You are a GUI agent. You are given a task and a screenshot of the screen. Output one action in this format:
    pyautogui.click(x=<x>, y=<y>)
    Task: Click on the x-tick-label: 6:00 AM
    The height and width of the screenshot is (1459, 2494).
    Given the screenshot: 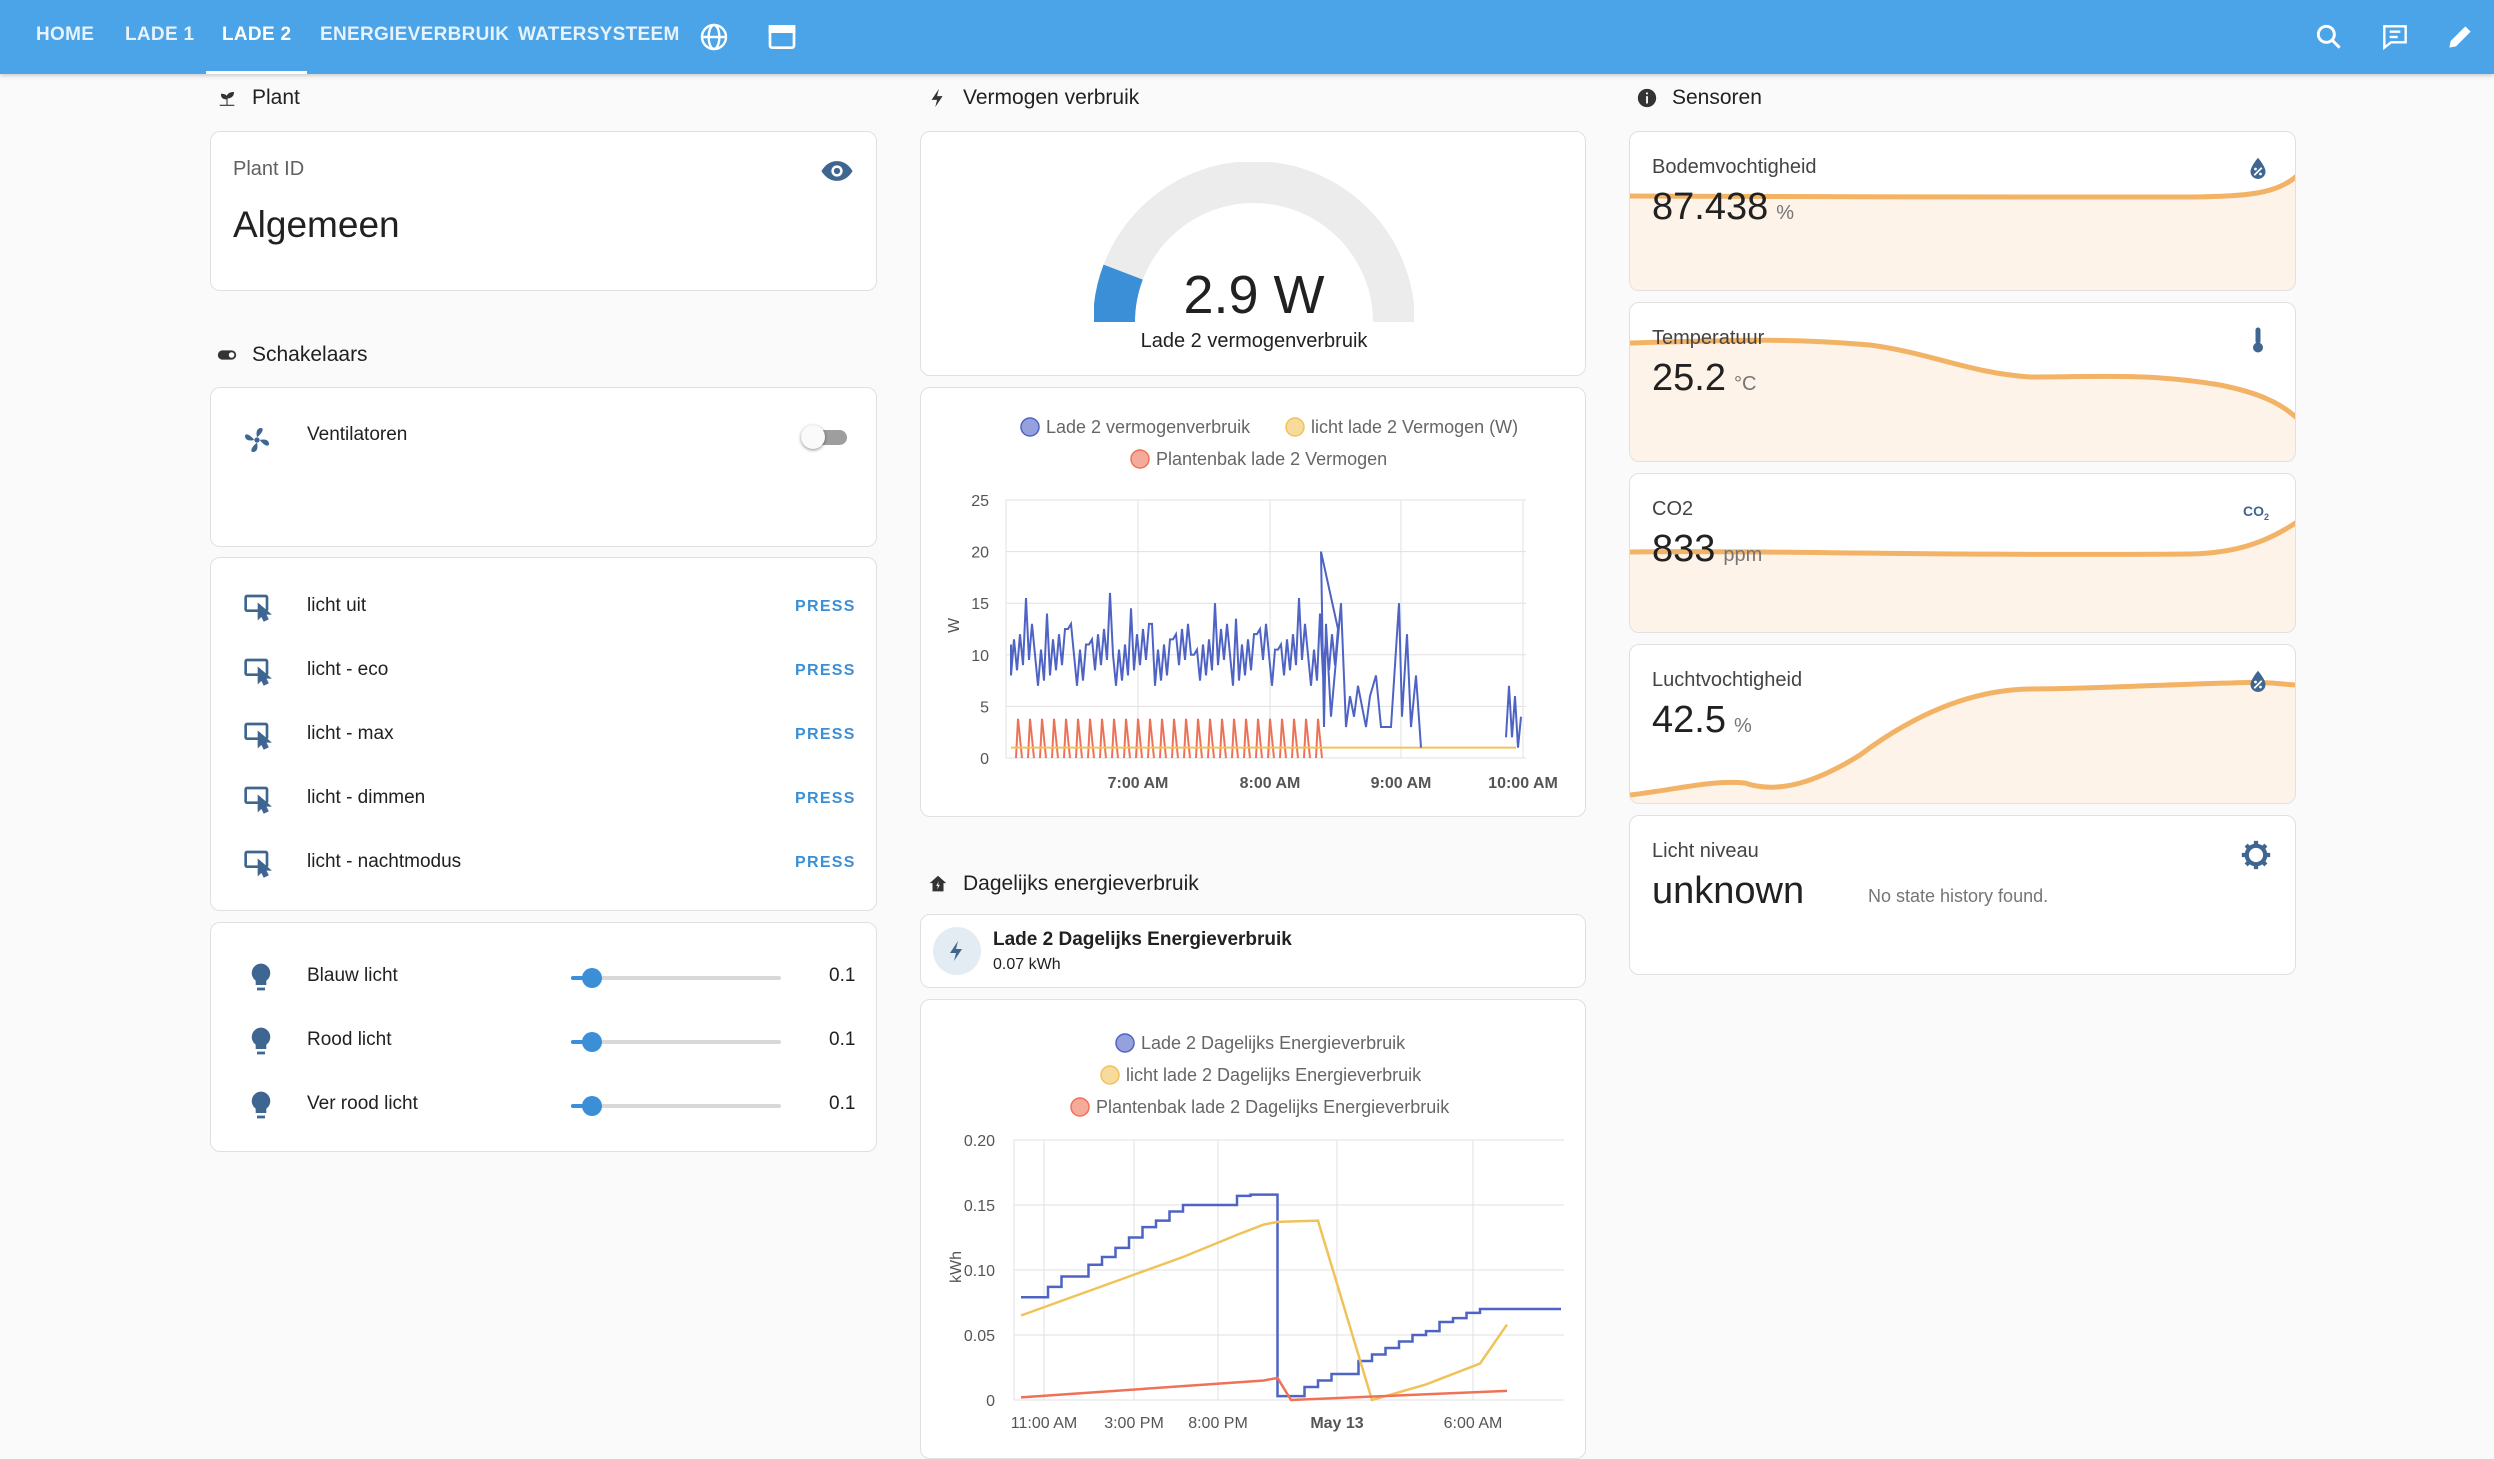 What is the action you would take?
    pyautogui.click(x=1473, y=1423)
    